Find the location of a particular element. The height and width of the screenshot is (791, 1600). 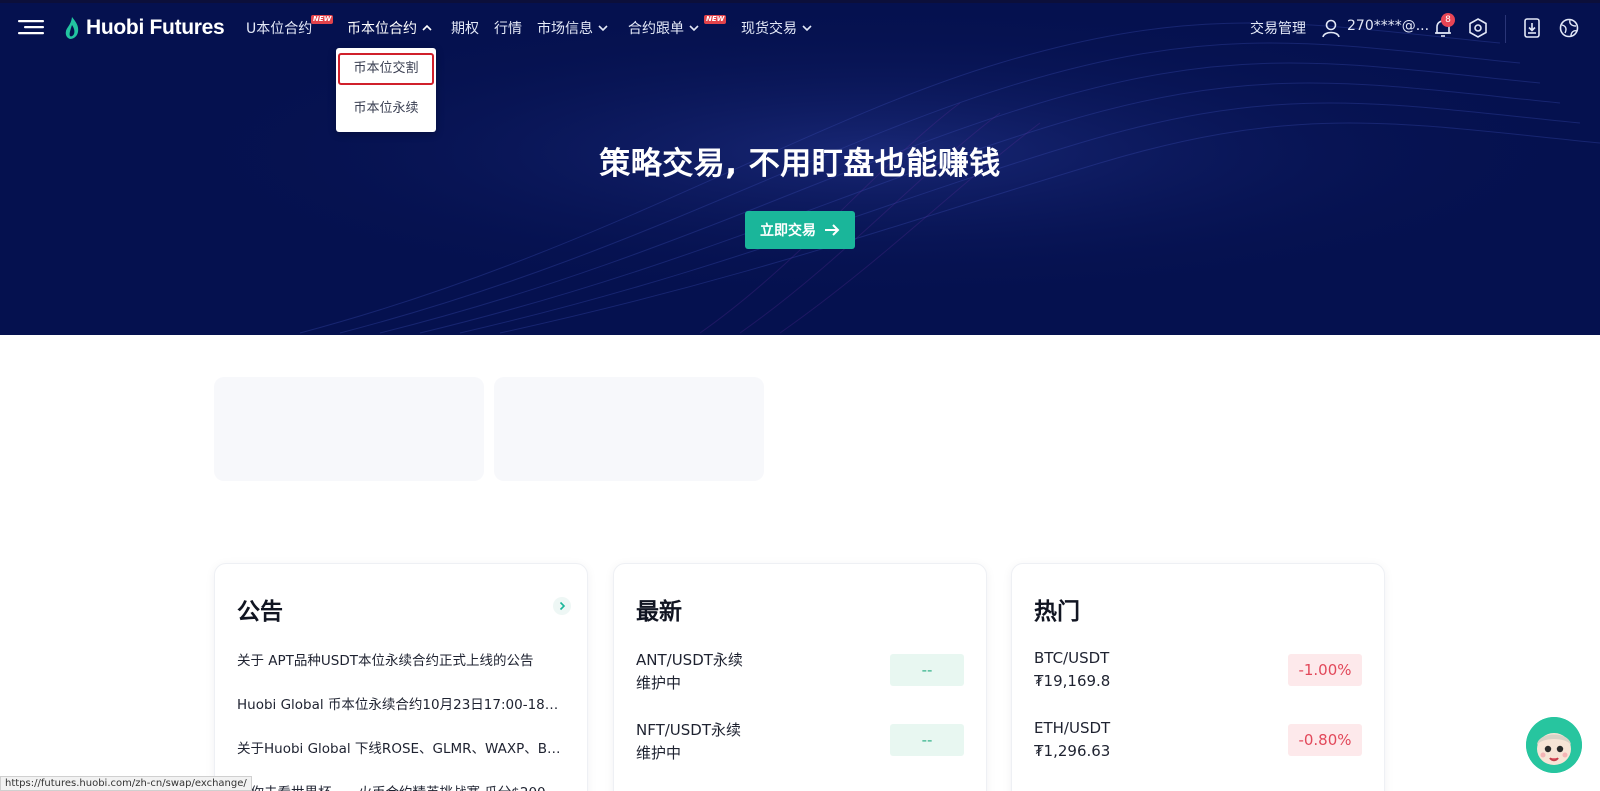

symbol-name: NFT/USDT永续 is located at coordinates (689, 730).